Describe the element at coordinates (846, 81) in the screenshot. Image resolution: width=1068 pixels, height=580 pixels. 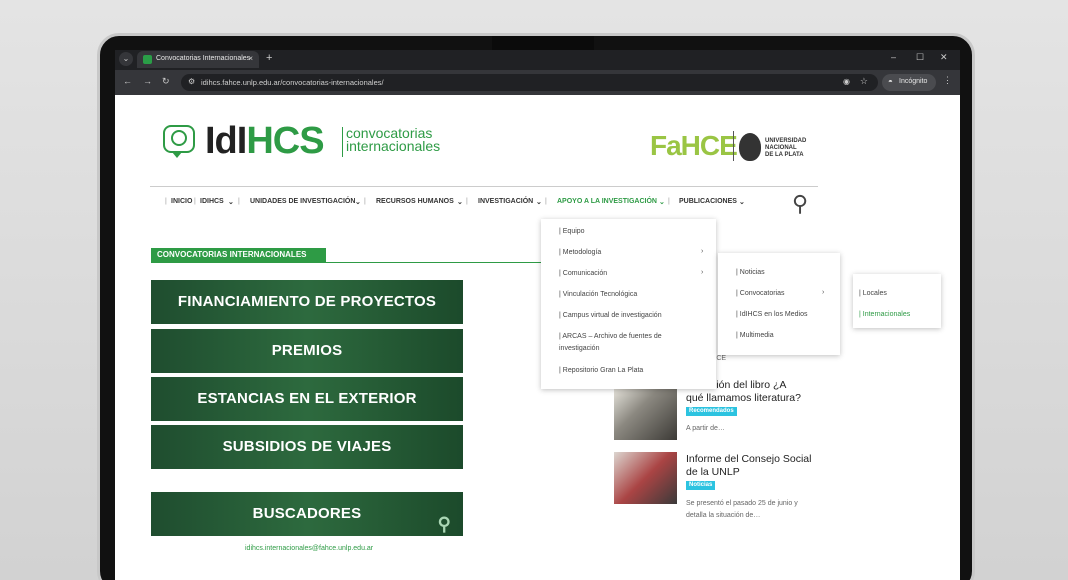
I see `tracking-eye-icon: ◉` at that location.